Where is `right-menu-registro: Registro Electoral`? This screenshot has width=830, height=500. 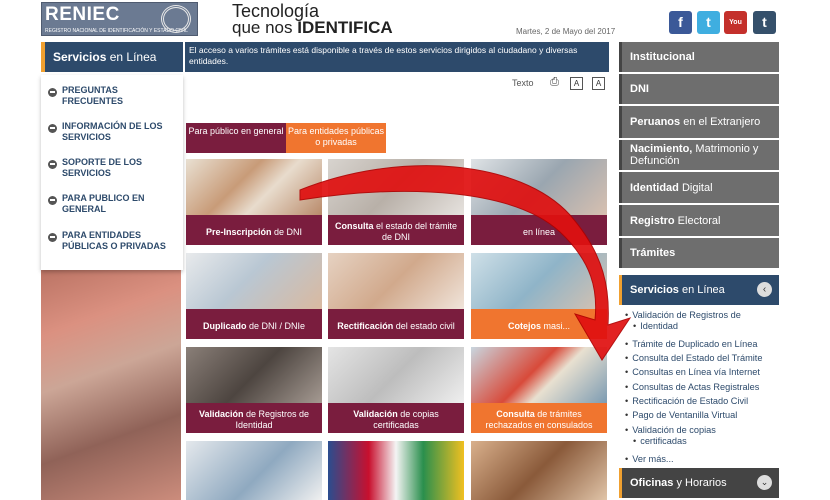
right-menu-registro: Registro Electoral is located at coordinates (699, 220).